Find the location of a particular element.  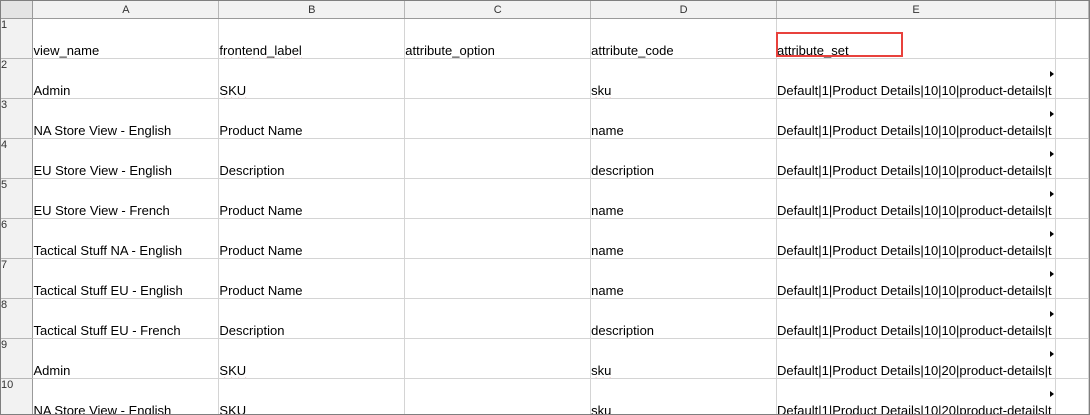

cell-f7 is located at coordinates (1072, 278).